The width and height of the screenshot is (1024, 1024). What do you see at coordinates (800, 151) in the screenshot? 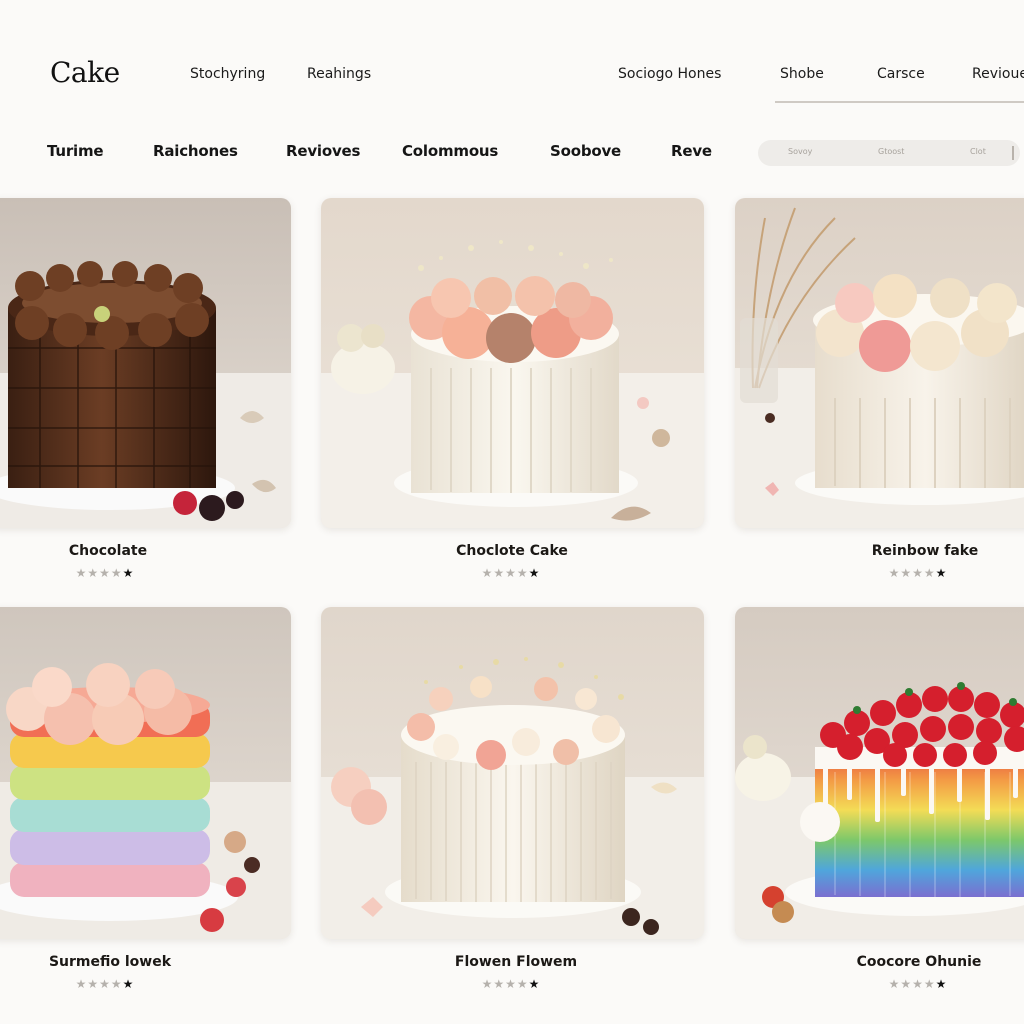
I see `search-hint: Sovoy` at bounding box center [800, 151].